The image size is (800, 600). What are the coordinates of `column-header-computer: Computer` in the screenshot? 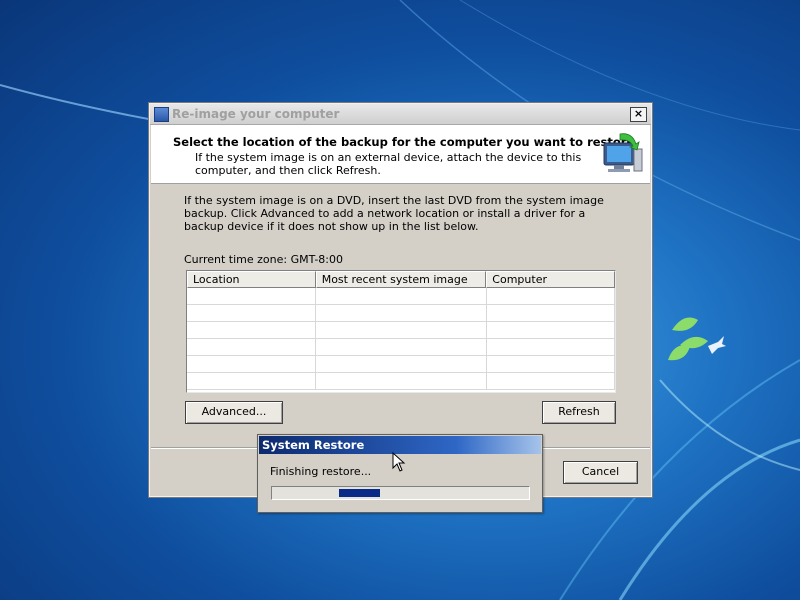 It's located at (550, 279).